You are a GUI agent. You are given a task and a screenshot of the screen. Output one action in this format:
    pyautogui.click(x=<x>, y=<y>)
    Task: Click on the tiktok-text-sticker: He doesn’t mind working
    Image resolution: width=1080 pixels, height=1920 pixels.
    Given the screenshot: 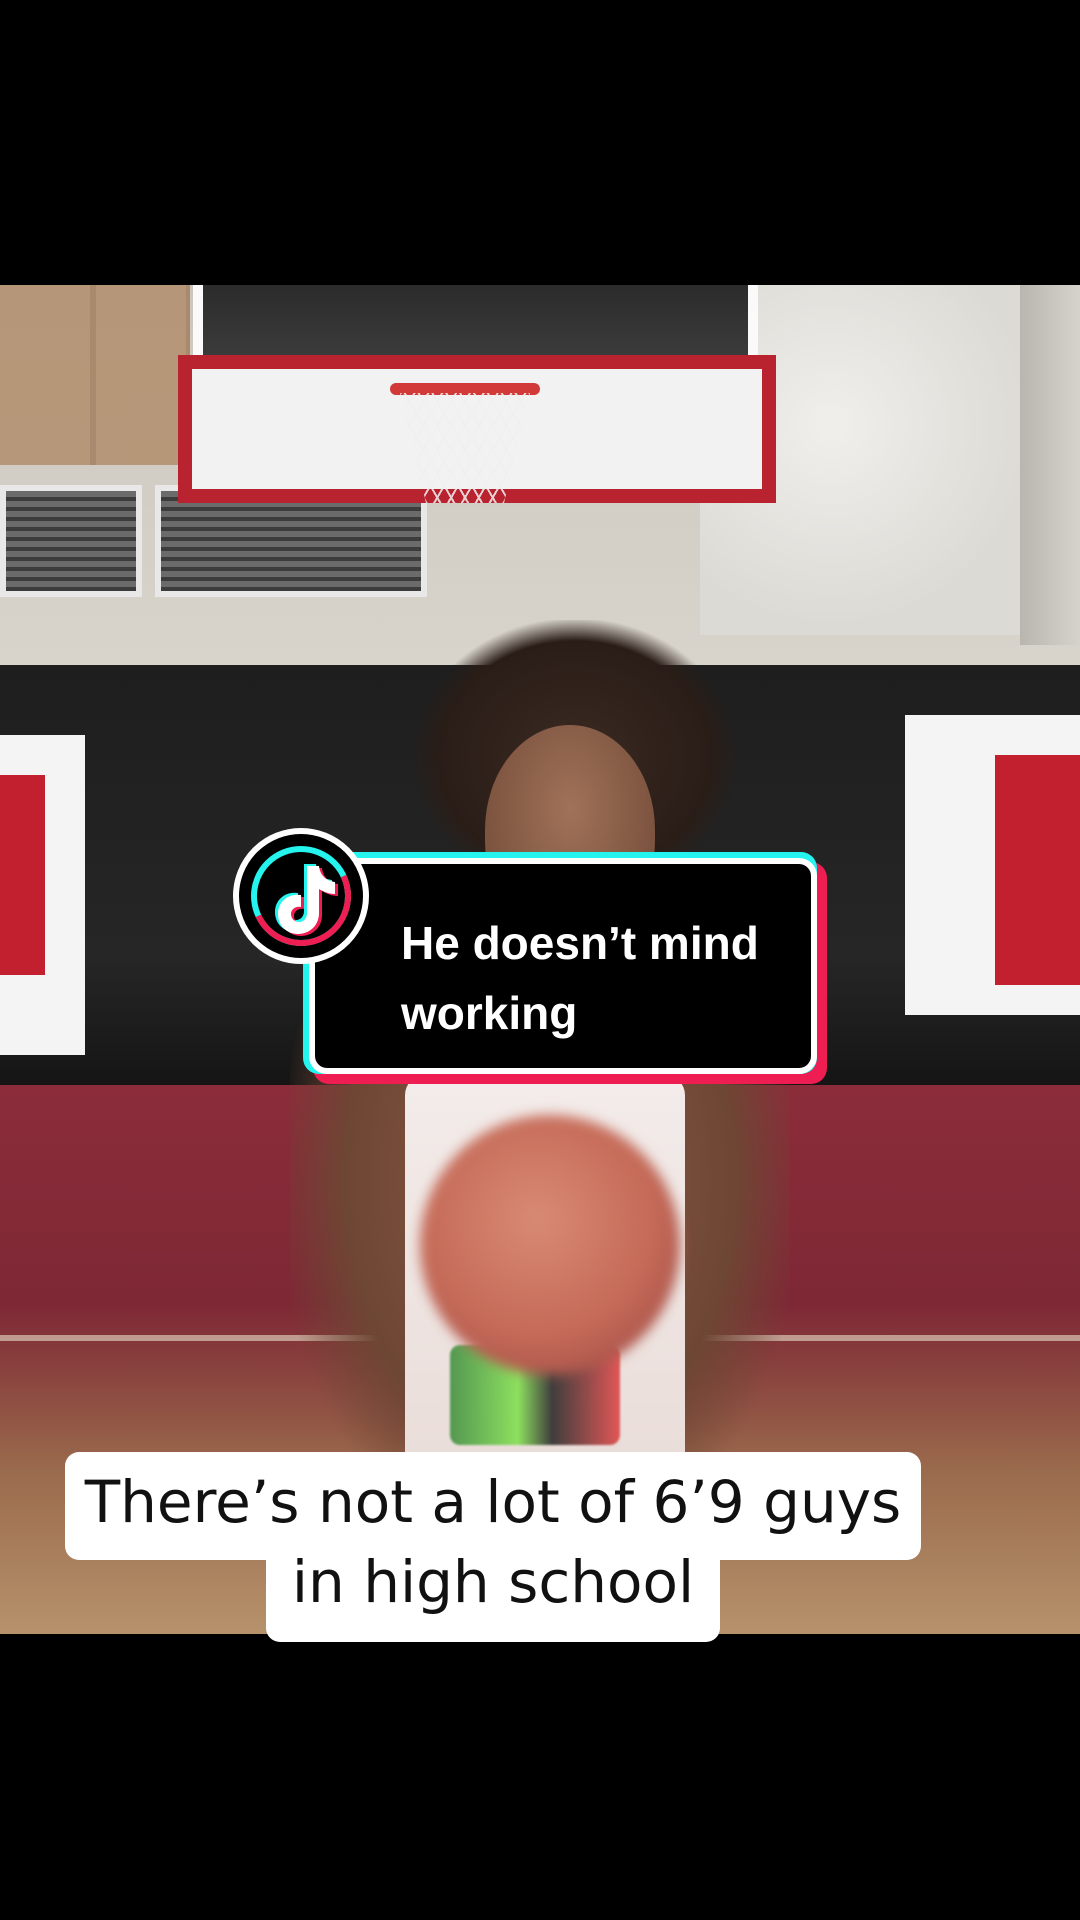 What is the action you would take?
    pyautogui.click(x=539, y=959)
    